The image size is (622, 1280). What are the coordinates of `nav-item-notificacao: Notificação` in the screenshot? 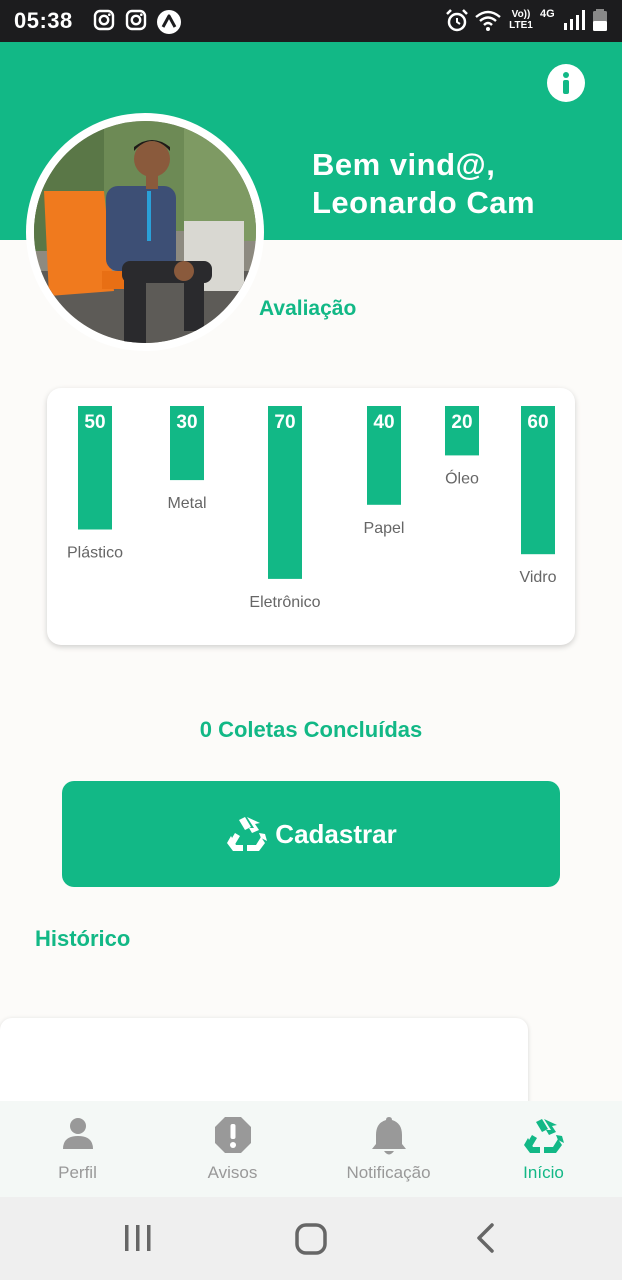 It's located at (388, 1149).